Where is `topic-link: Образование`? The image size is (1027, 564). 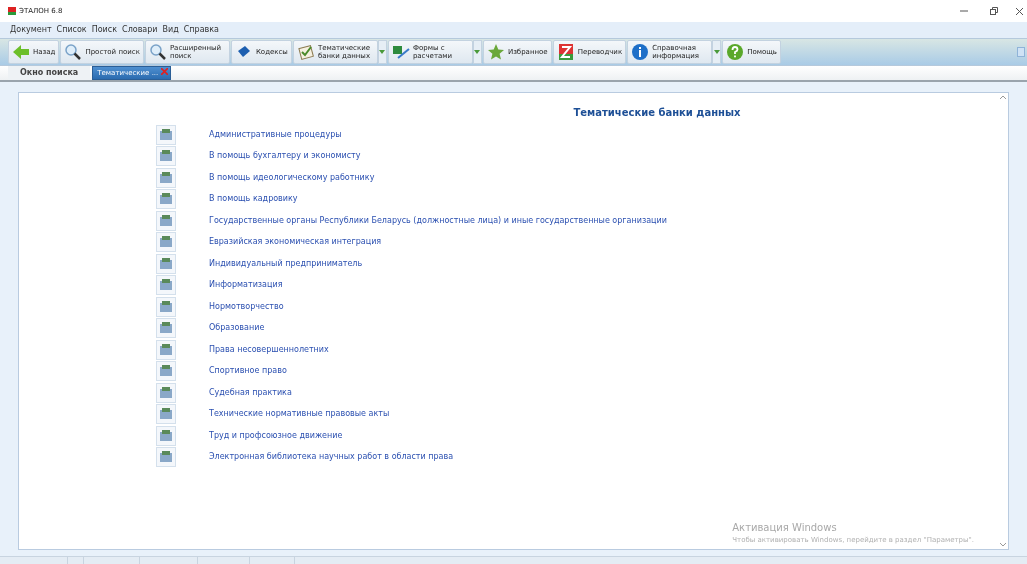 topic-link: Образование is located at coordinates (237, 328).